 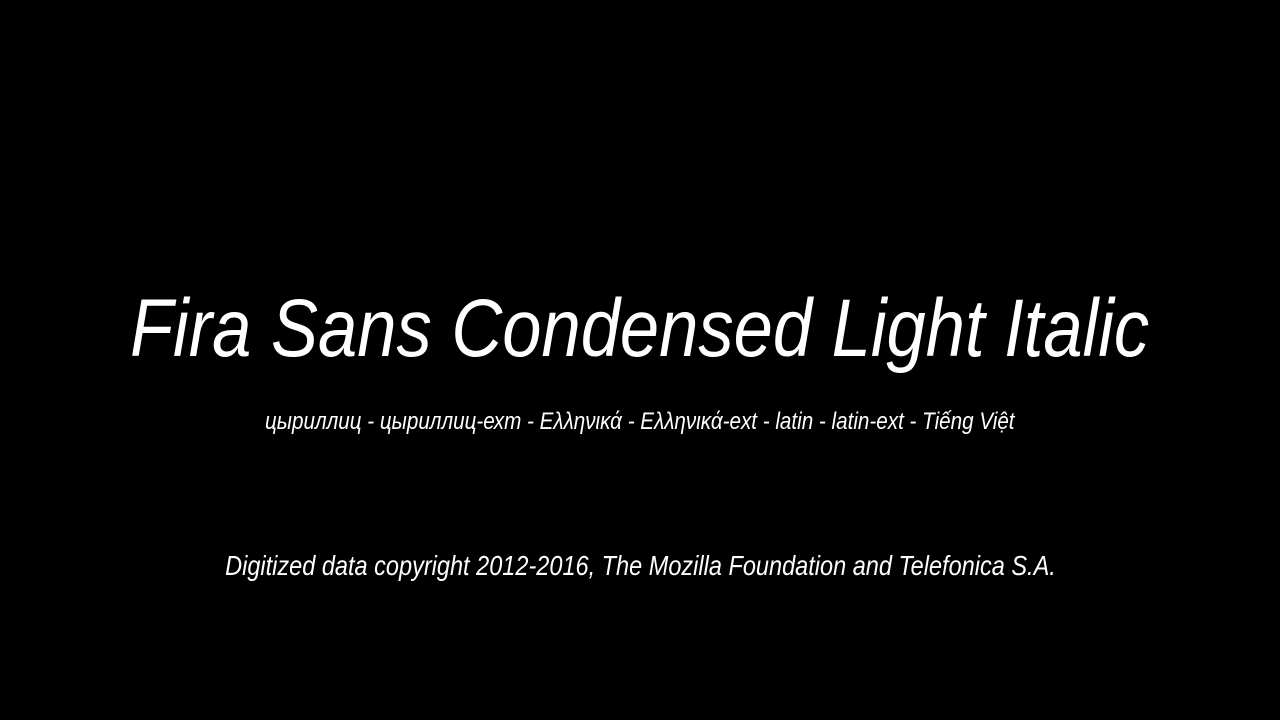 I want to click on font-title: Fira Sans Condensed Light Italic, so click(x=640, y=329).